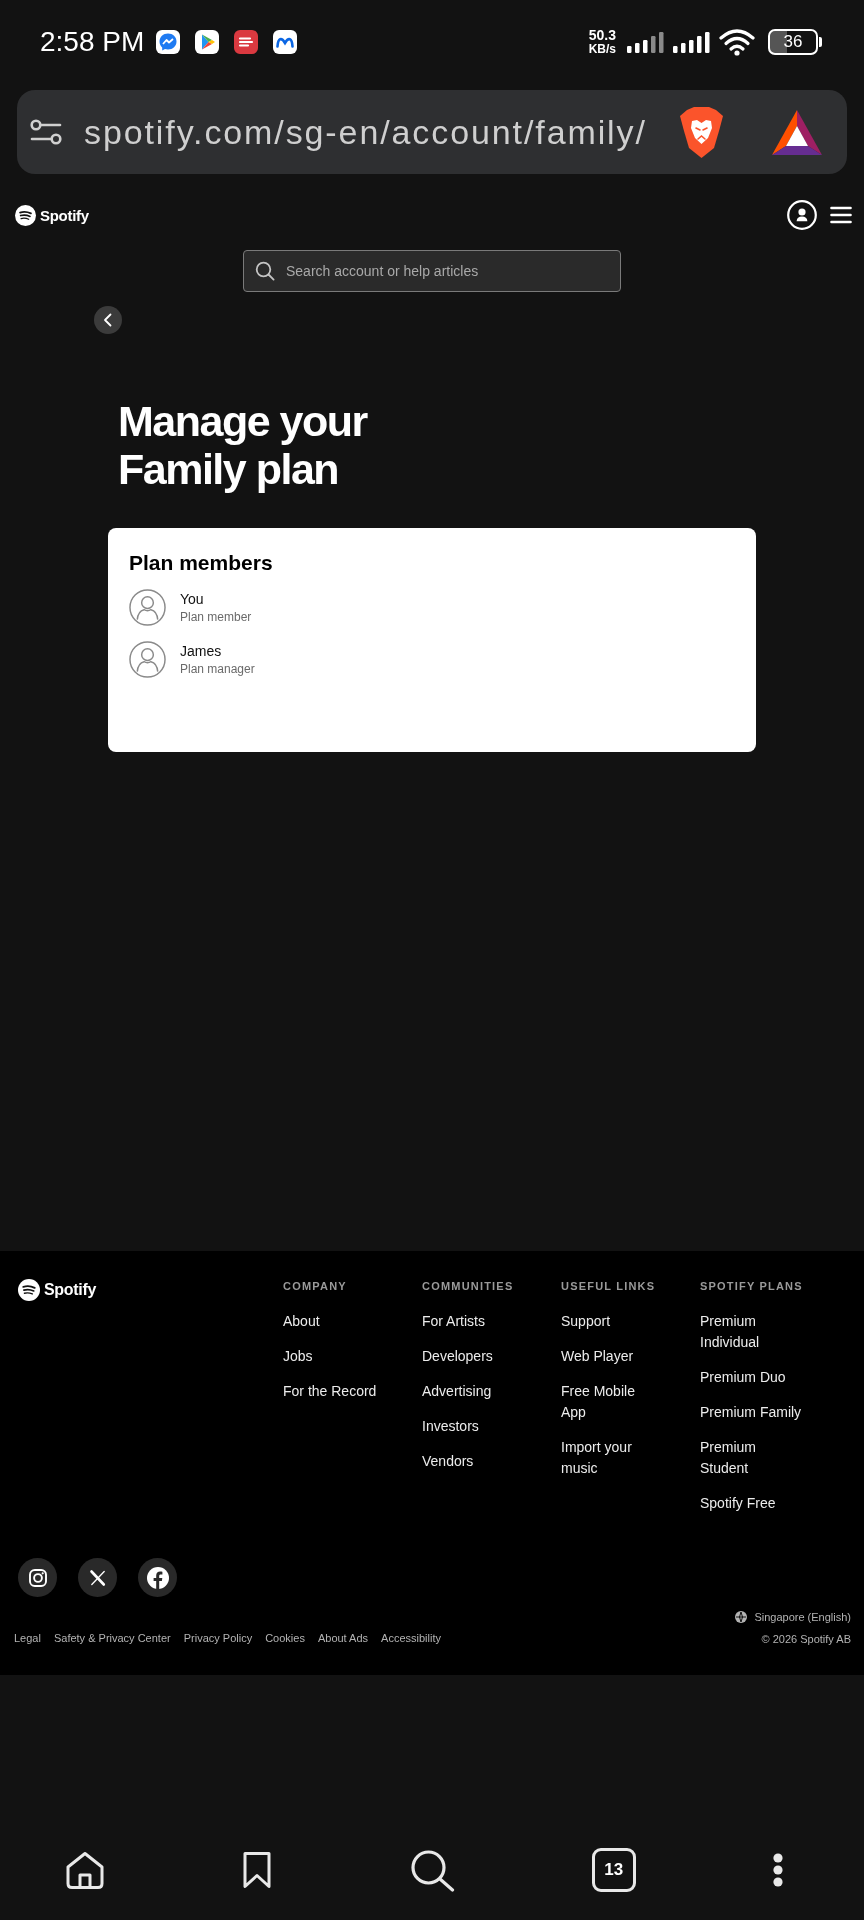 The width and height of the screenshot is (864, 1920). What do you see at coordinates (366, 132) in the screenshot?
I see `url-text: spotify.com/sg-en/account/family/` at bounding box center [366, 132].